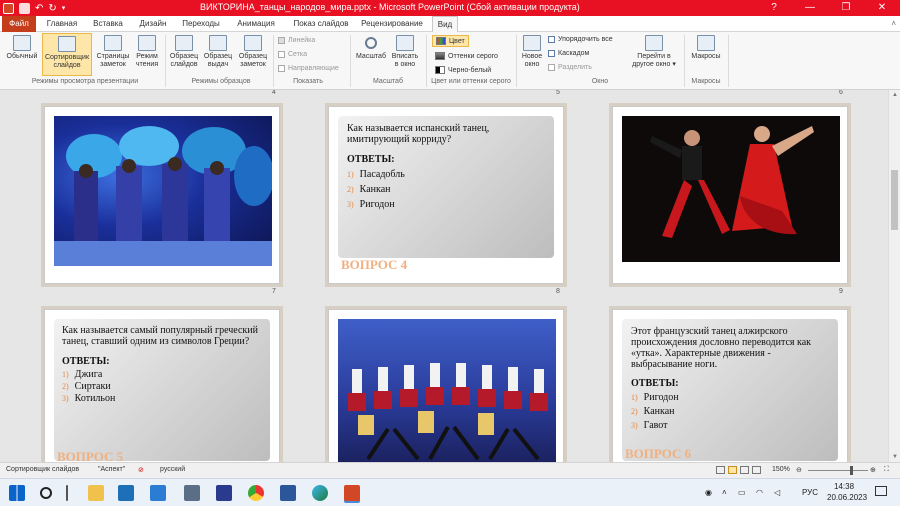 The width and height of the screenshot is (900, 506). What do you see at coordinates (8, 8) in the screenshot?
I see `powerpoint-app-icon` at bounding box center [8, 8].